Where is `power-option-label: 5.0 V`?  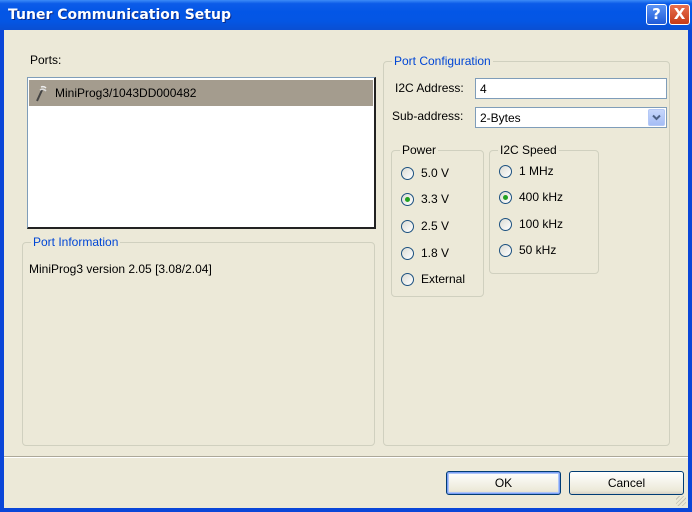 power-option-label: 5.0 V is located at coordinates (435, 173).